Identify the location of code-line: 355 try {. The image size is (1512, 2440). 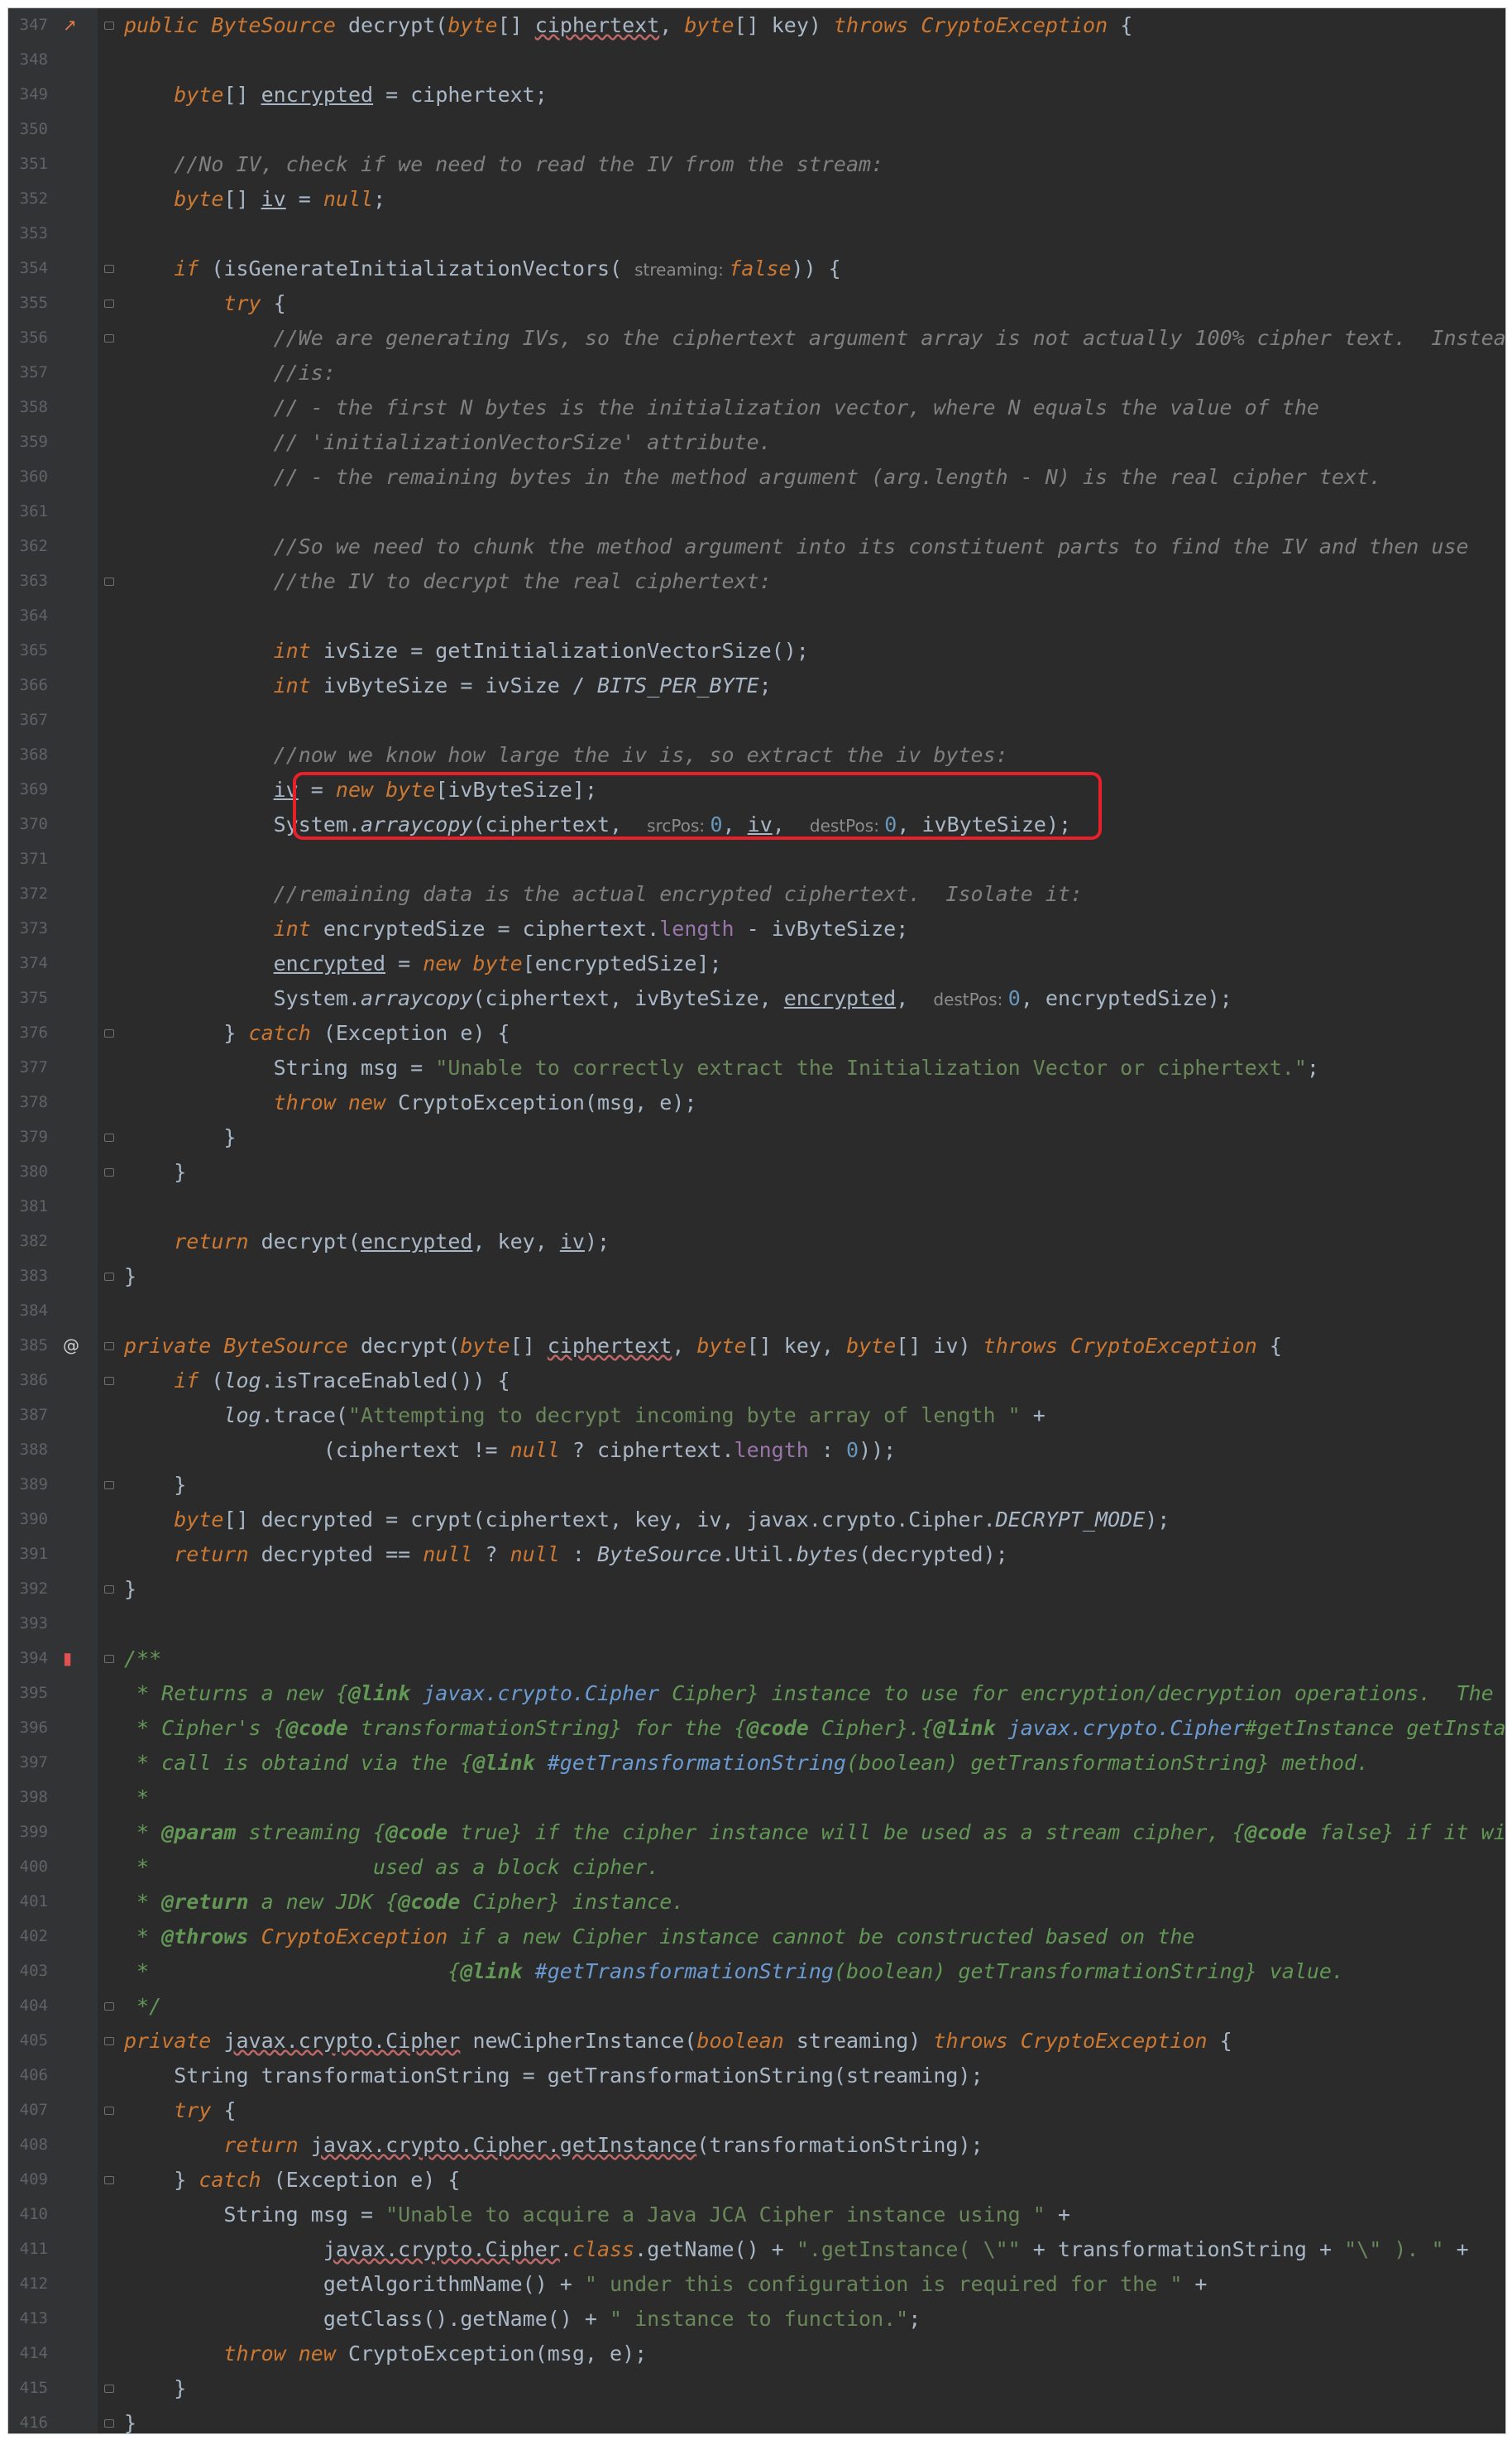
(756, 303).